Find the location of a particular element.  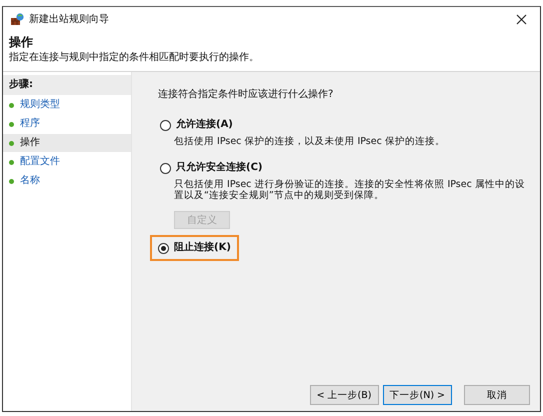

nav-button: 下一步(N) > is located at coordinates (417, 395).